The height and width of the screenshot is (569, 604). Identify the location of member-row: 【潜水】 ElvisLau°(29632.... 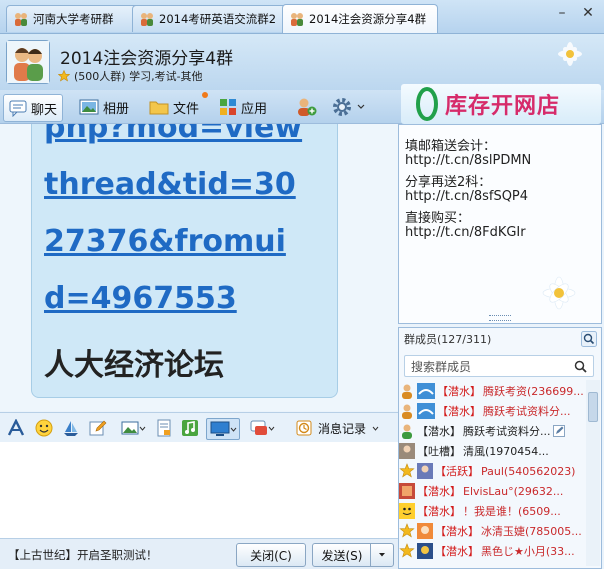
(494, 491).